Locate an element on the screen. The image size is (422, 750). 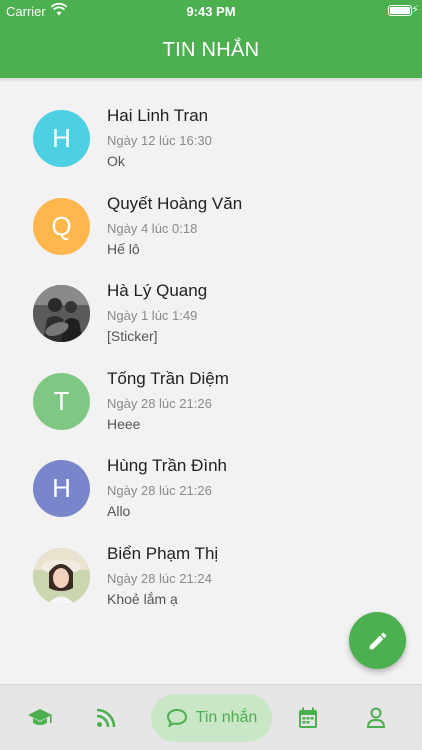
contact-name: Hùng Trần Đình is located at coordinates (167, 465).